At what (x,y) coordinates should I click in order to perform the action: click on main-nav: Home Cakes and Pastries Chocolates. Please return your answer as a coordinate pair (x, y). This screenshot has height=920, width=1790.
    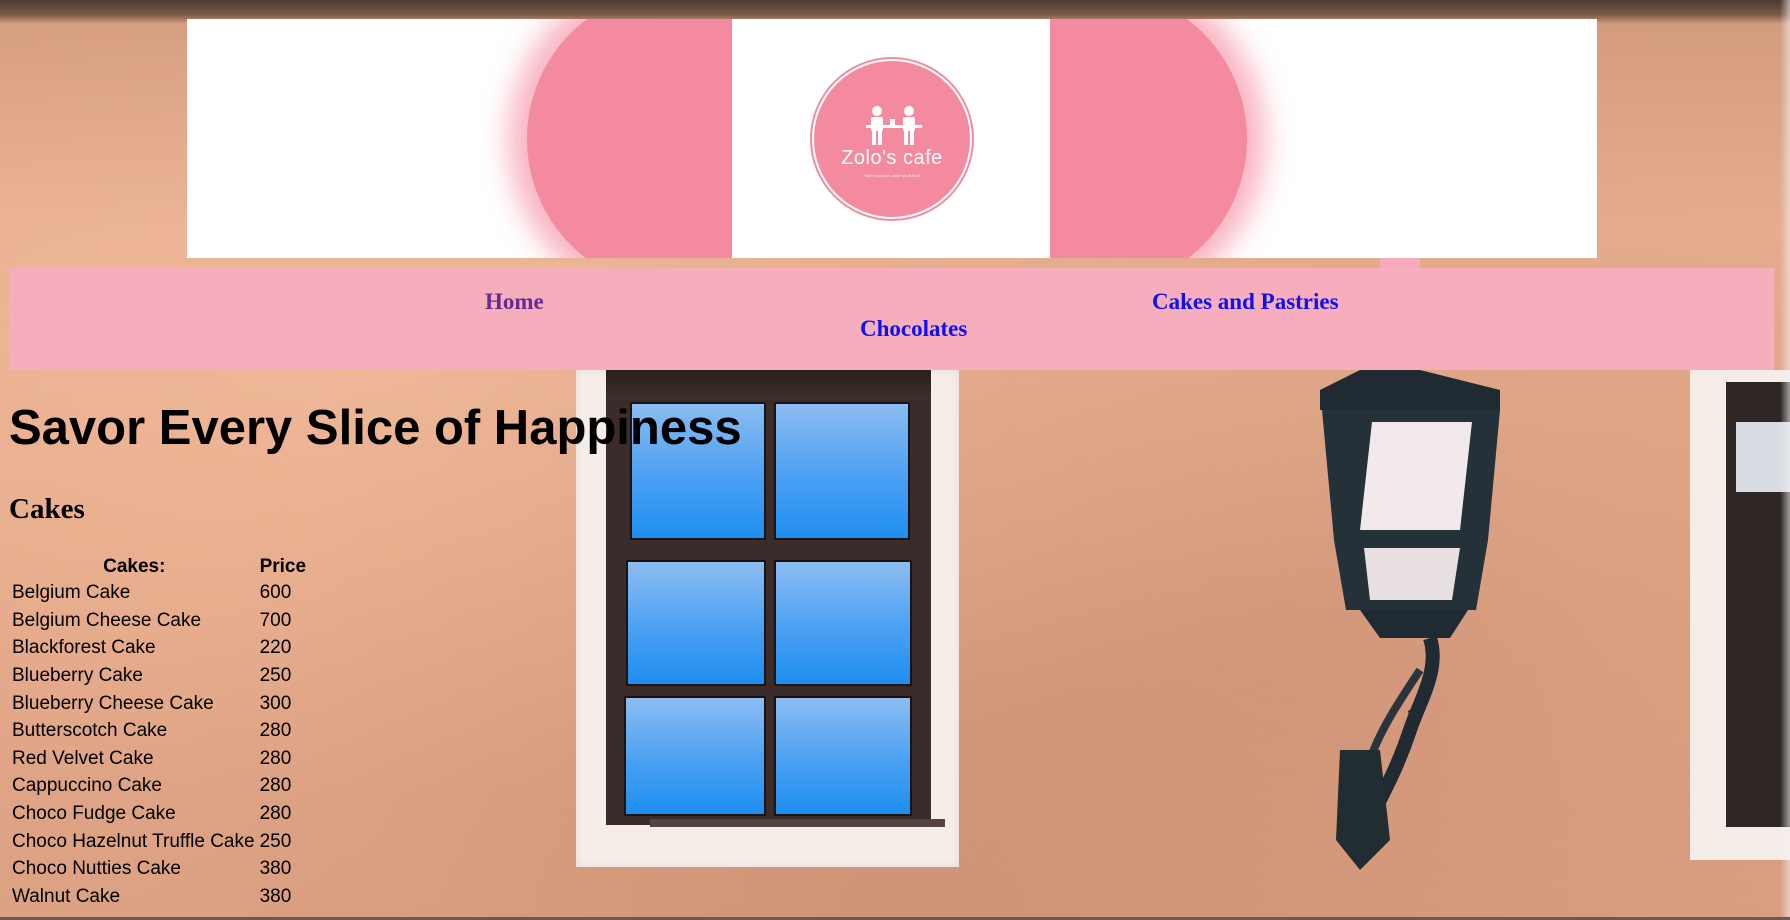
    Looking at the image, I should click on (891, 319).